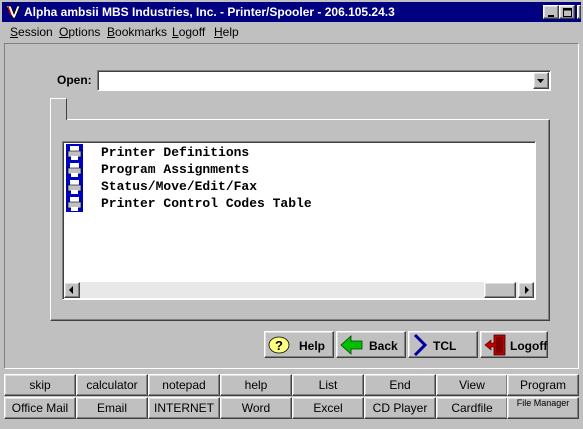 The height and width of the screenshot is (429, 583). I want to click on quick-email-button: Email, so click(112, 408).